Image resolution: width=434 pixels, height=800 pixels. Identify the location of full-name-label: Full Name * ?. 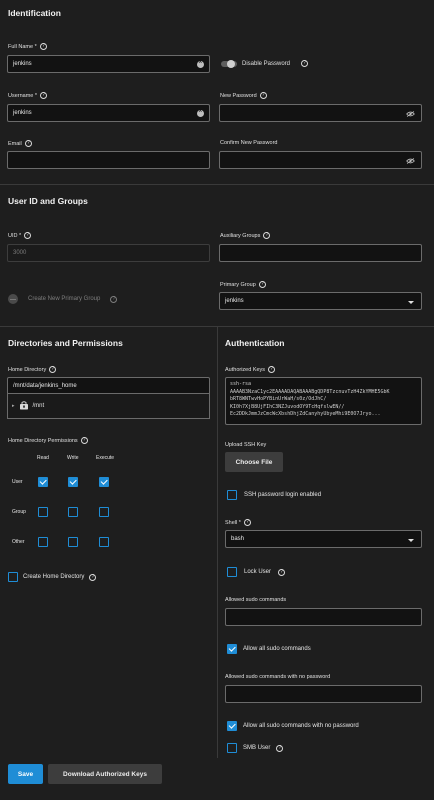
(27, 46).